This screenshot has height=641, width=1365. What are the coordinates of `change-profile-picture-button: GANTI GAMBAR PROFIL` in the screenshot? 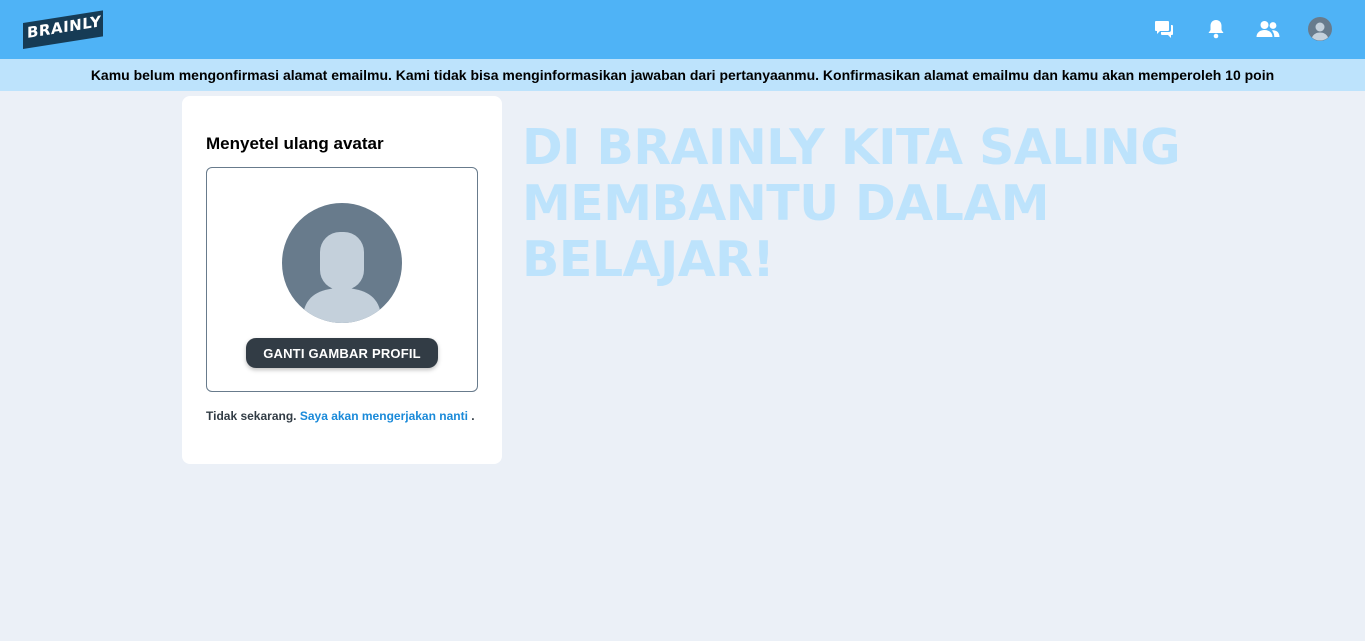 It's located at (342, 353).